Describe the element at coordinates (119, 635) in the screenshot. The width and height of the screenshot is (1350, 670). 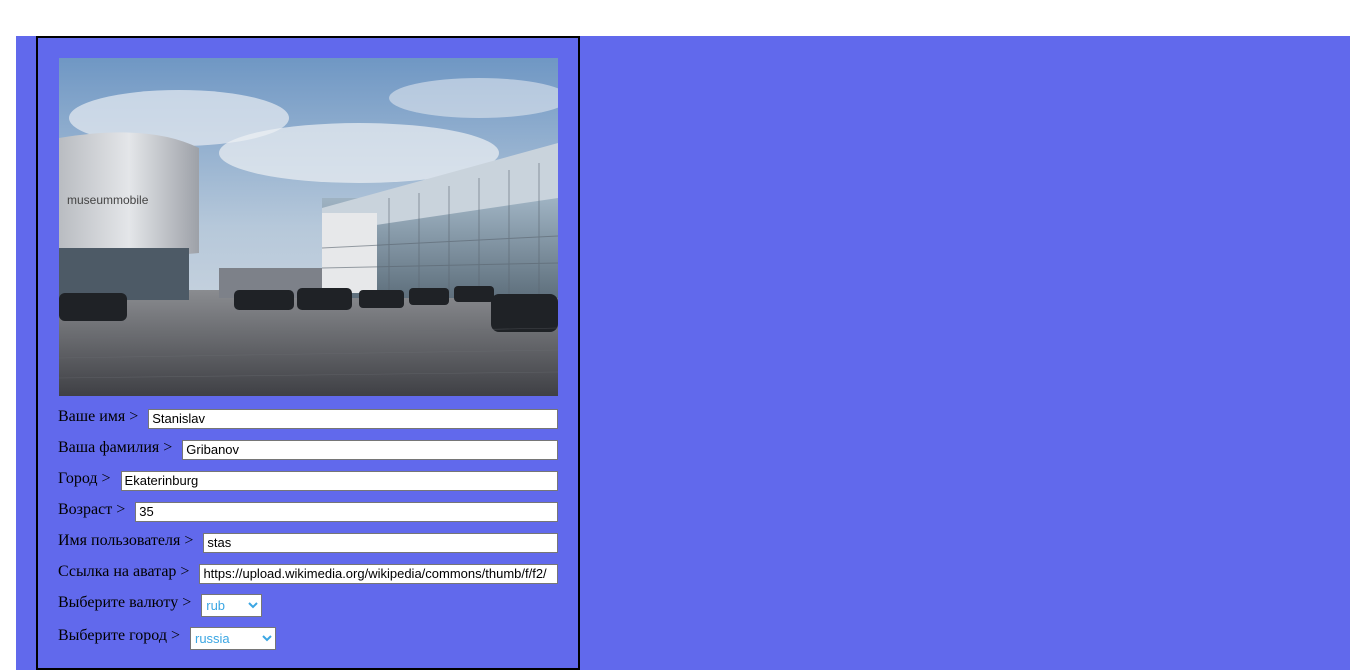
I see `country-label: Выберите город >` at that location.